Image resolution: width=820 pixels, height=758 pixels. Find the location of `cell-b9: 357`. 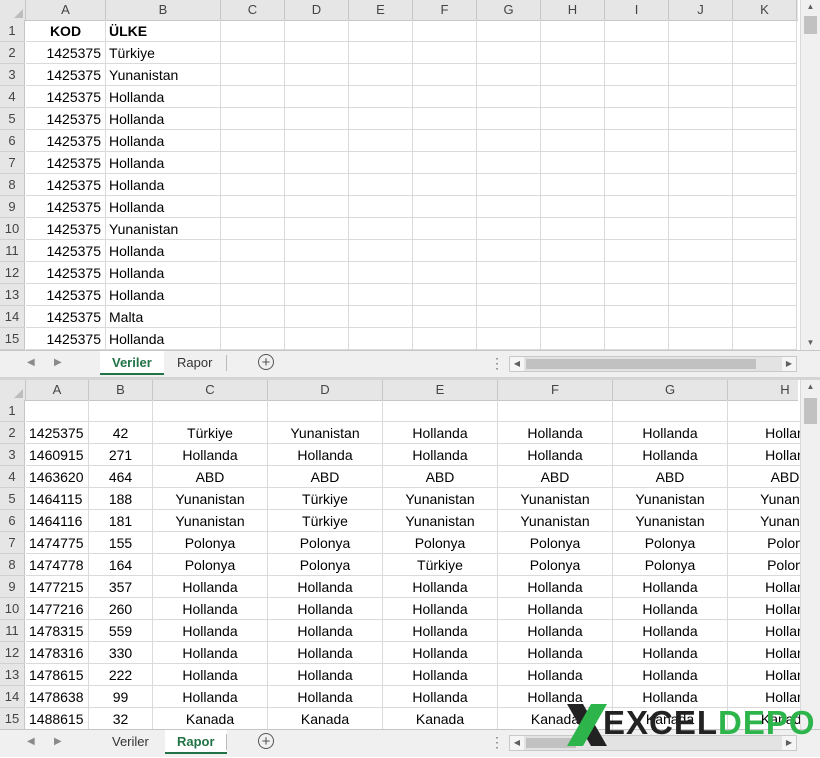

cell-b9: 357 is located at coordinates (121, 587).